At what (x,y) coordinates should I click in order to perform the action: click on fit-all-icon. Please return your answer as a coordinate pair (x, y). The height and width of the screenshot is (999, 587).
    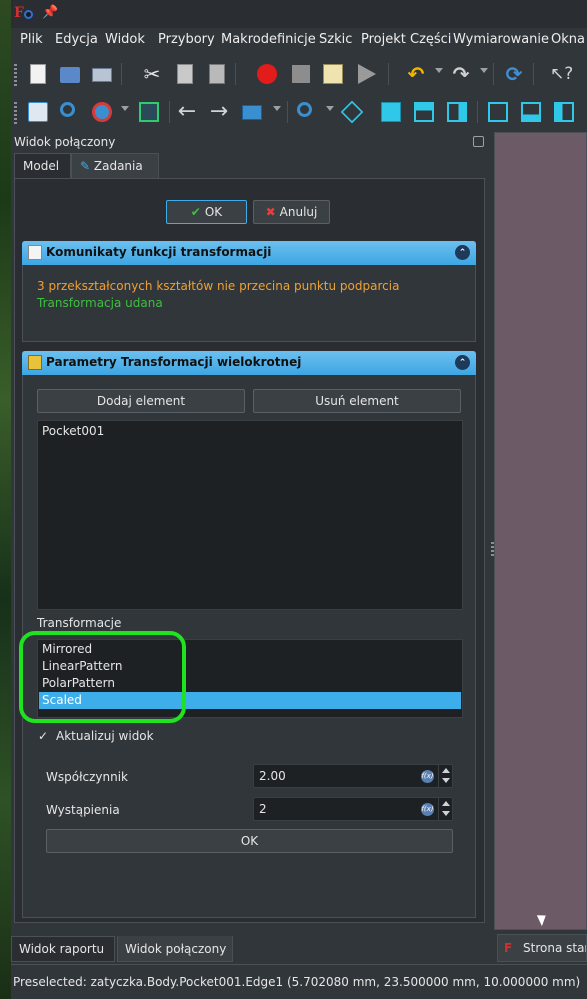
    Looking at the image, I should click on (38, 112).